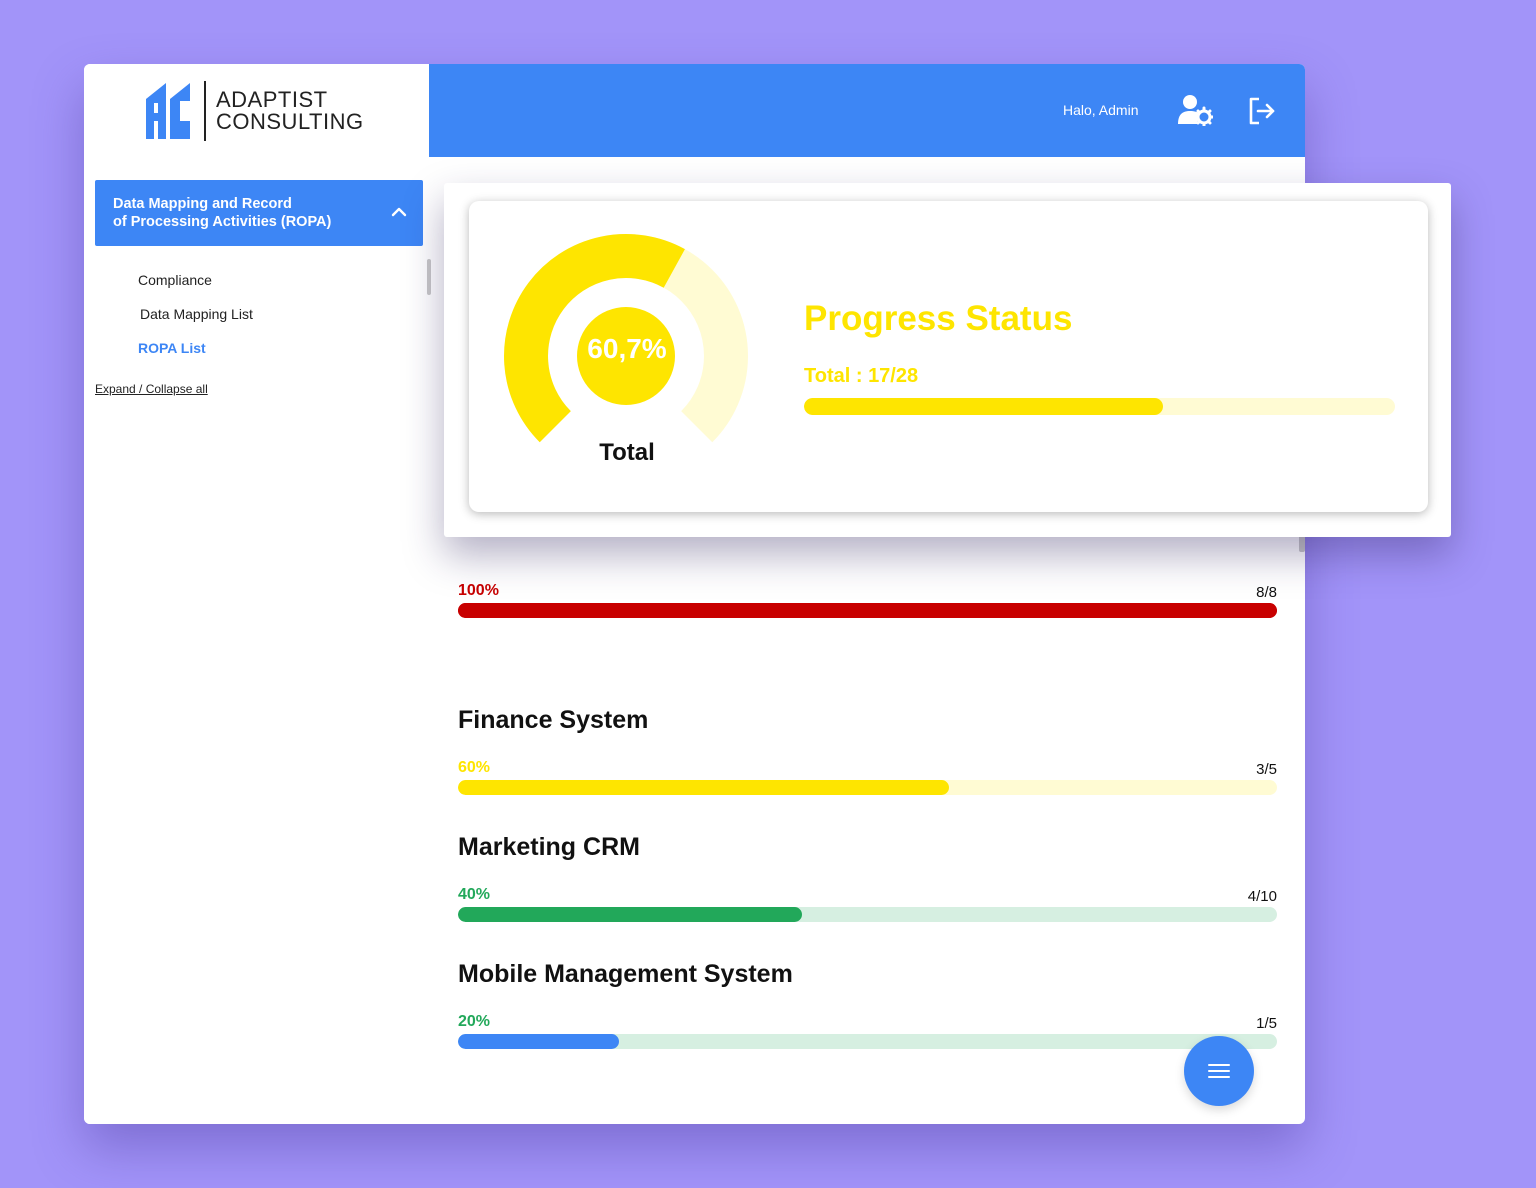 This screenshot has height=1188, width=1536. What do you see at coordinates (168, 111) in the screenshot?
I see `adaptist-logo-icon` at bounding box center [168, 111].